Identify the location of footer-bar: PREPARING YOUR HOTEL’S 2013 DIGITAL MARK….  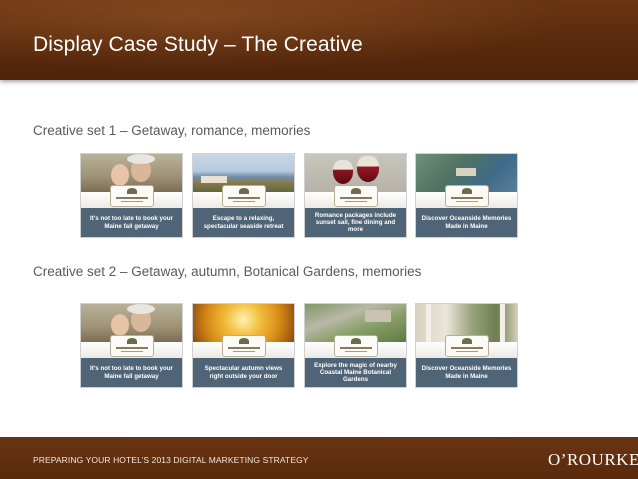
(319, 458).